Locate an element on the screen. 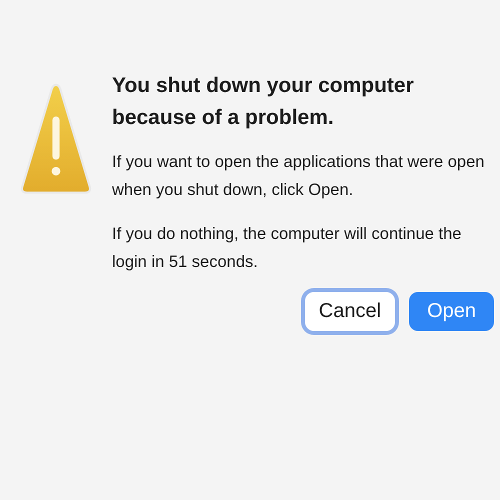 The image size is (500, 500). dialog-title: You shut down your computer because of a problem. is located at coordinates (263, 102).